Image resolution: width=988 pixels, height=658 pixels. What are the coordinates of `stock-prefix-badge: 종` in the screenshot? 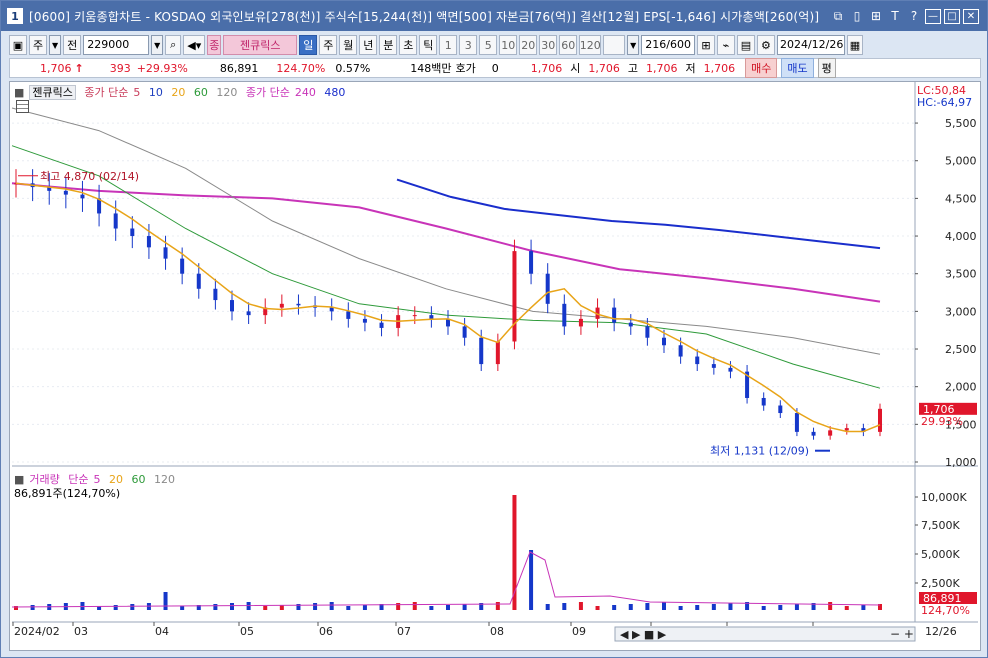 It's located at (214, 45).